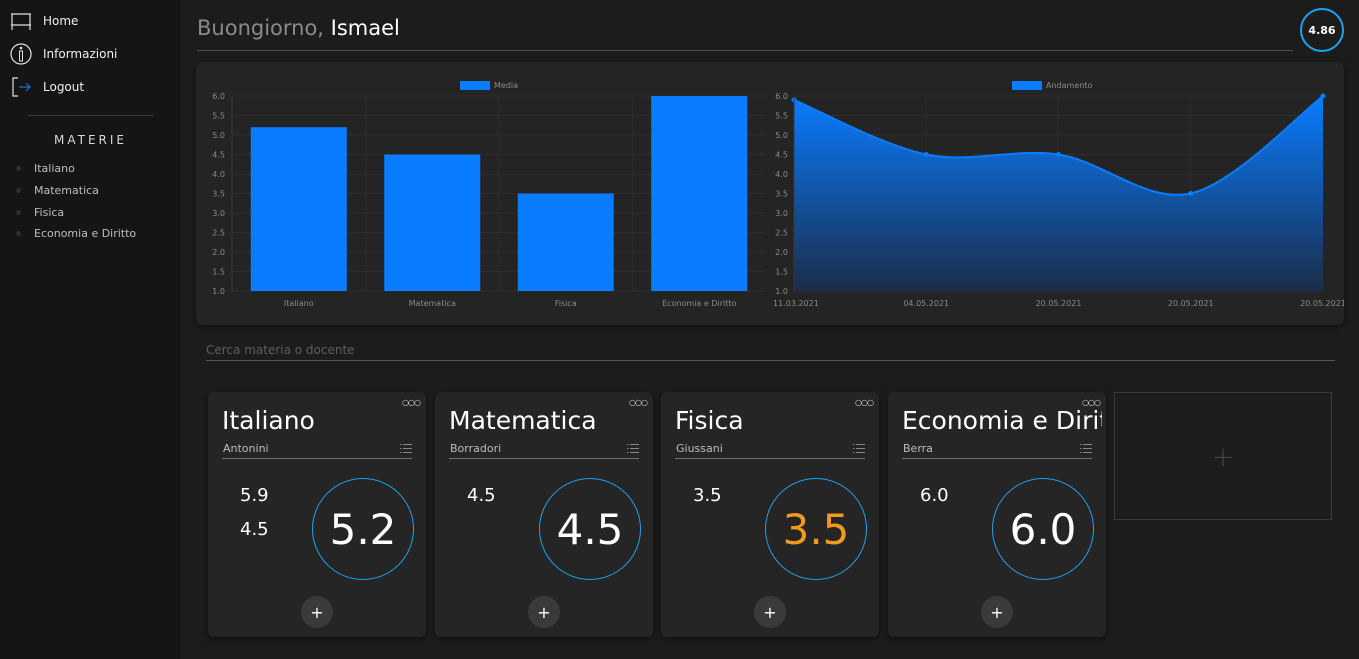  Describe the element at coordinates (544, 514) in the screenshot. I see `subject-card: ○○○ Matematica Borradori 4.5 4.5 +` at that location.